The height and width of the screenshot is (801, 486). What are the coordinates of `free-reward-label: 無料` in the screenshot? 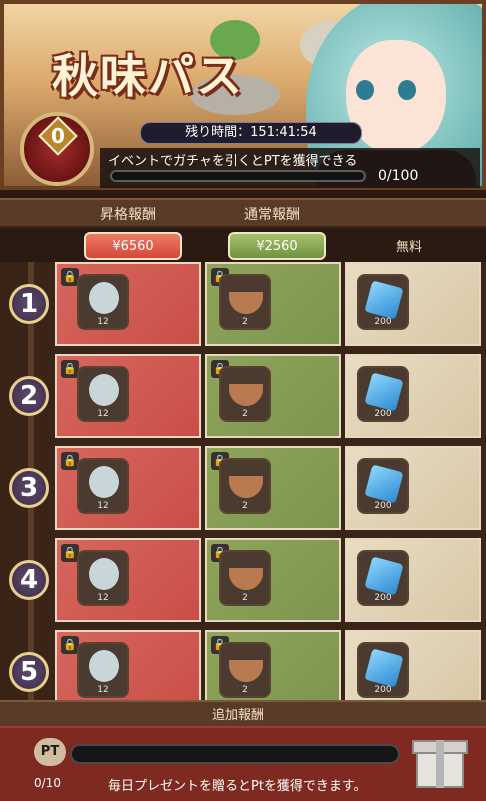 It's located at (409, 247).